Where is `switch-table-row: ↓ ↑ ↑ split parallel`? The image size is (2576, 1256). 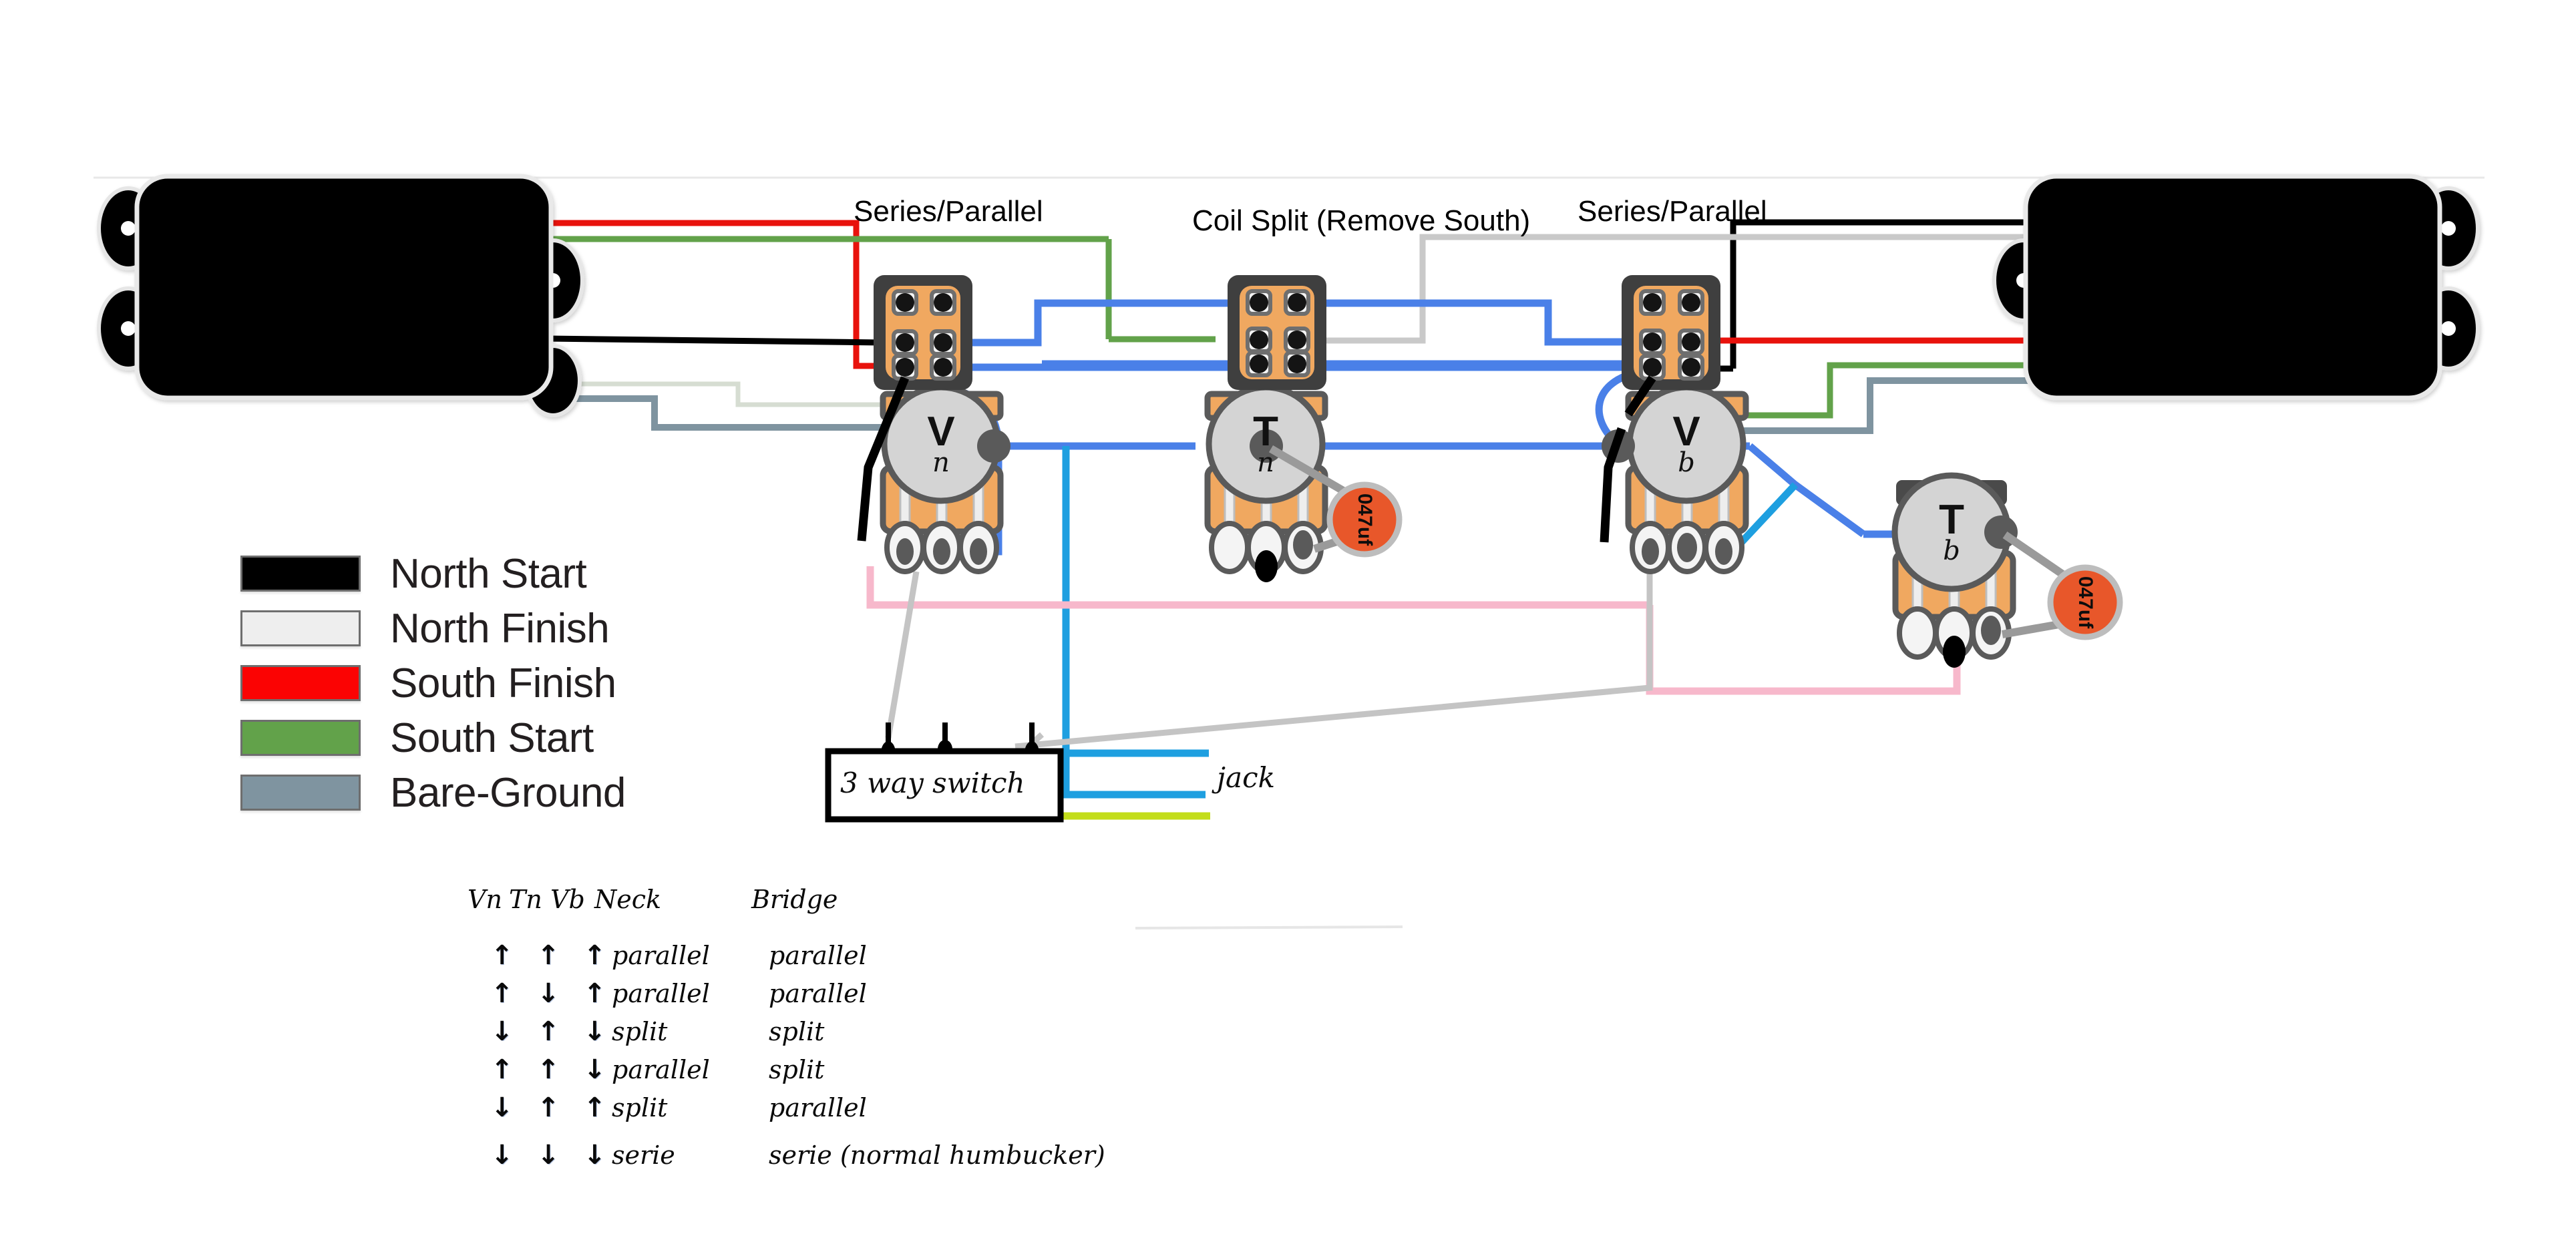
switch-table-row: ↓ ↑ ↑ split parallel is located at coordinates (787, 1112).